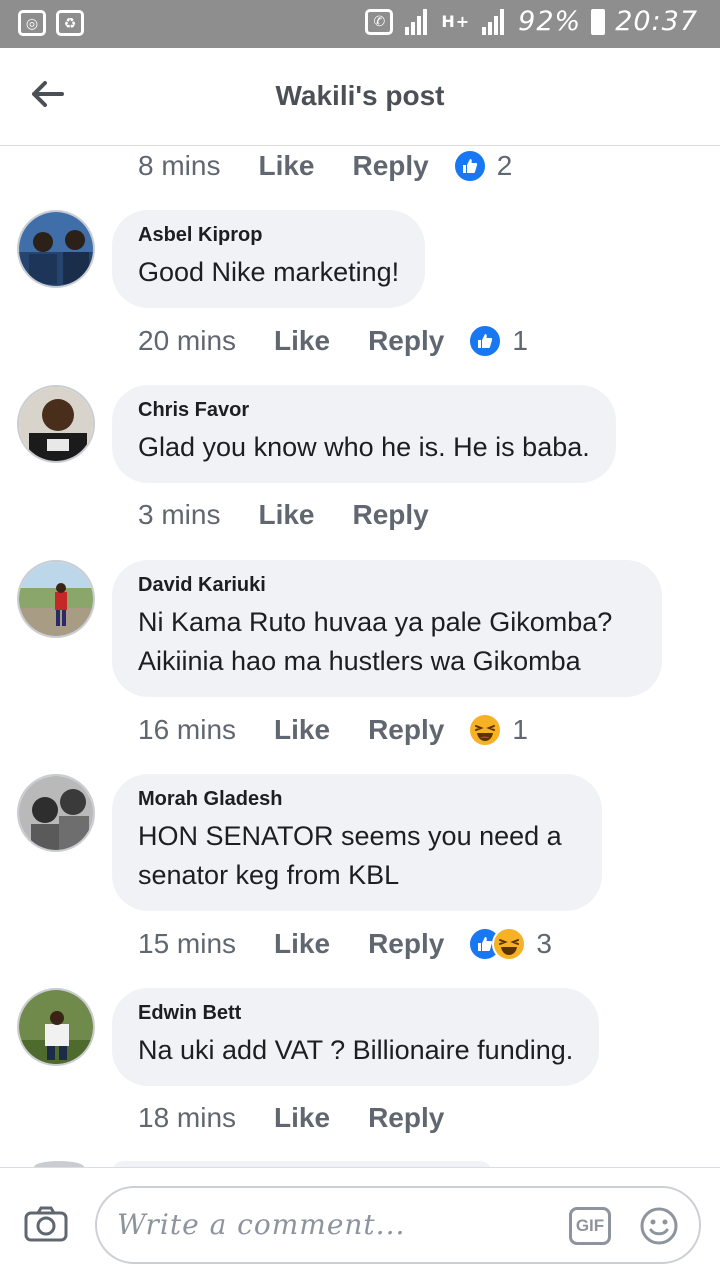 The image size is (720, 1280). I want to click on reaction-summary: 2, so click(482, 166).